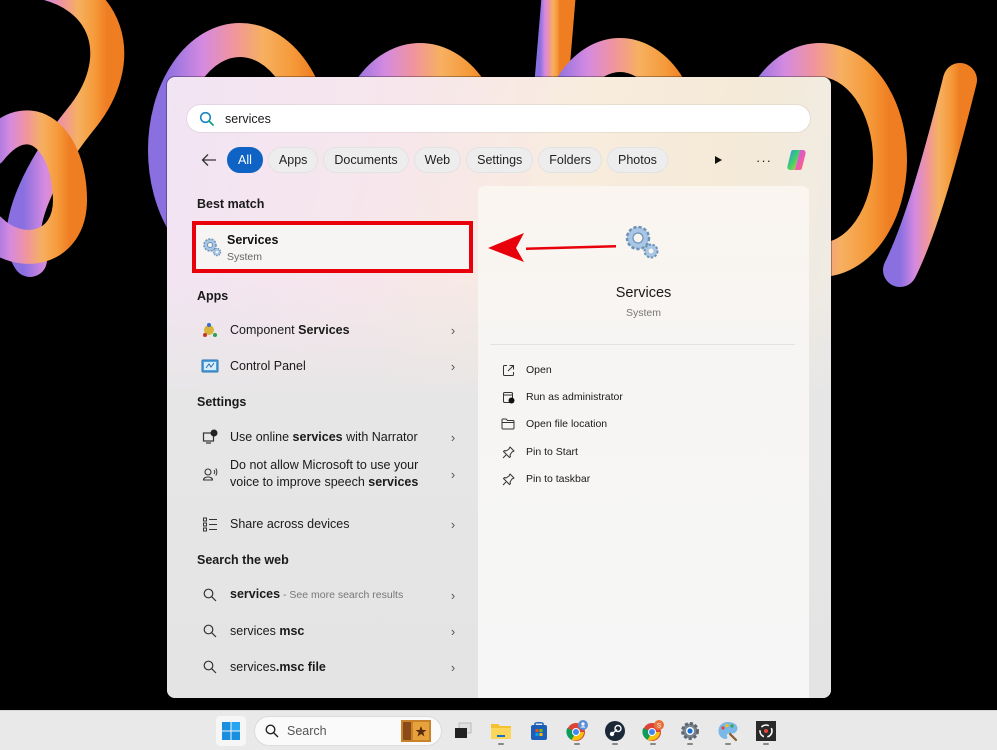 The width and height of the screenshot is (997, 750). I want to click on action-label: Open file location, so click(567, 424).